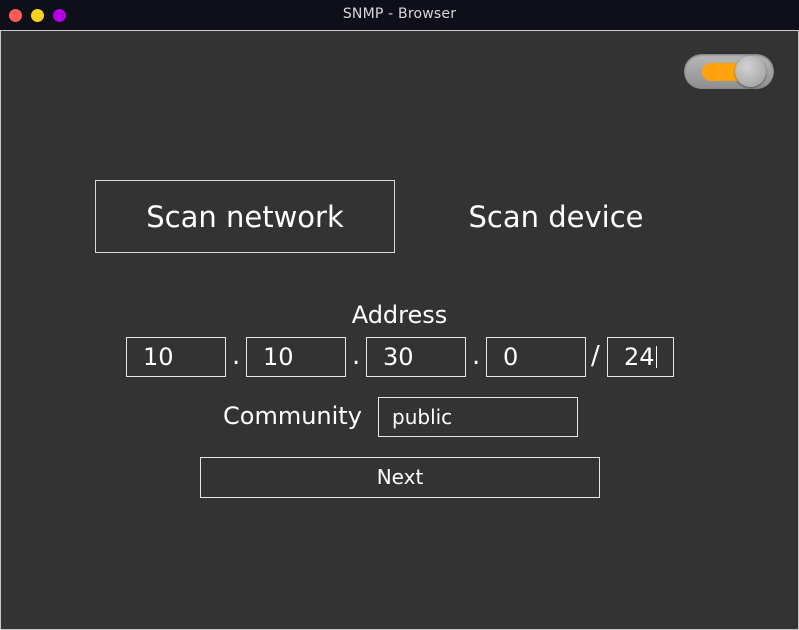 The image size is (799, 630). What do you see at coordinates (656, 357) in the screenshot?
I see `text-caret` at bounding box center [656, 357].